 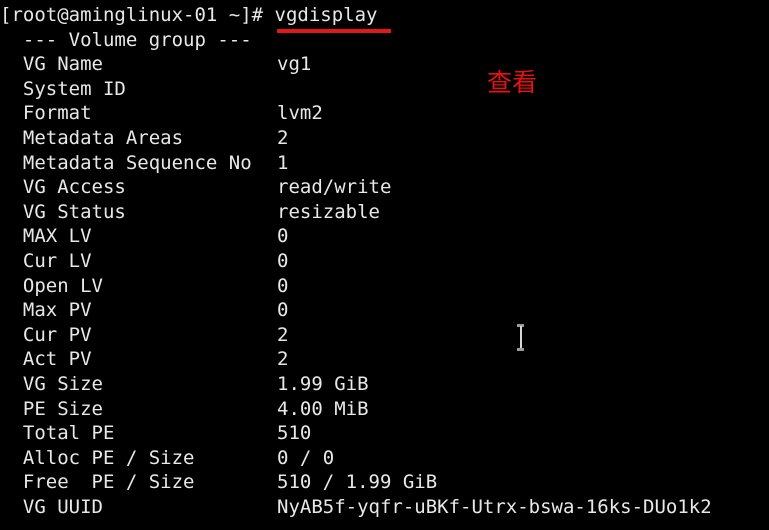 What do you see at coordinates (97, 457) in the screenshot?
I see `row-key: Alloc PE / Size` at bounding box center [97, 457].